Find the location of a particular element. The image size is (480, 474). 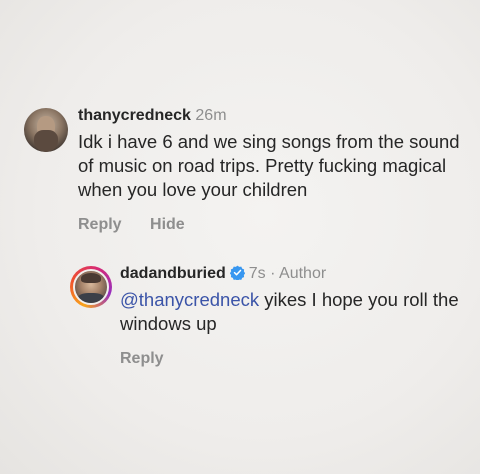

comment-header: dadandburied 7s · Author is located at coordinates (295, 274).